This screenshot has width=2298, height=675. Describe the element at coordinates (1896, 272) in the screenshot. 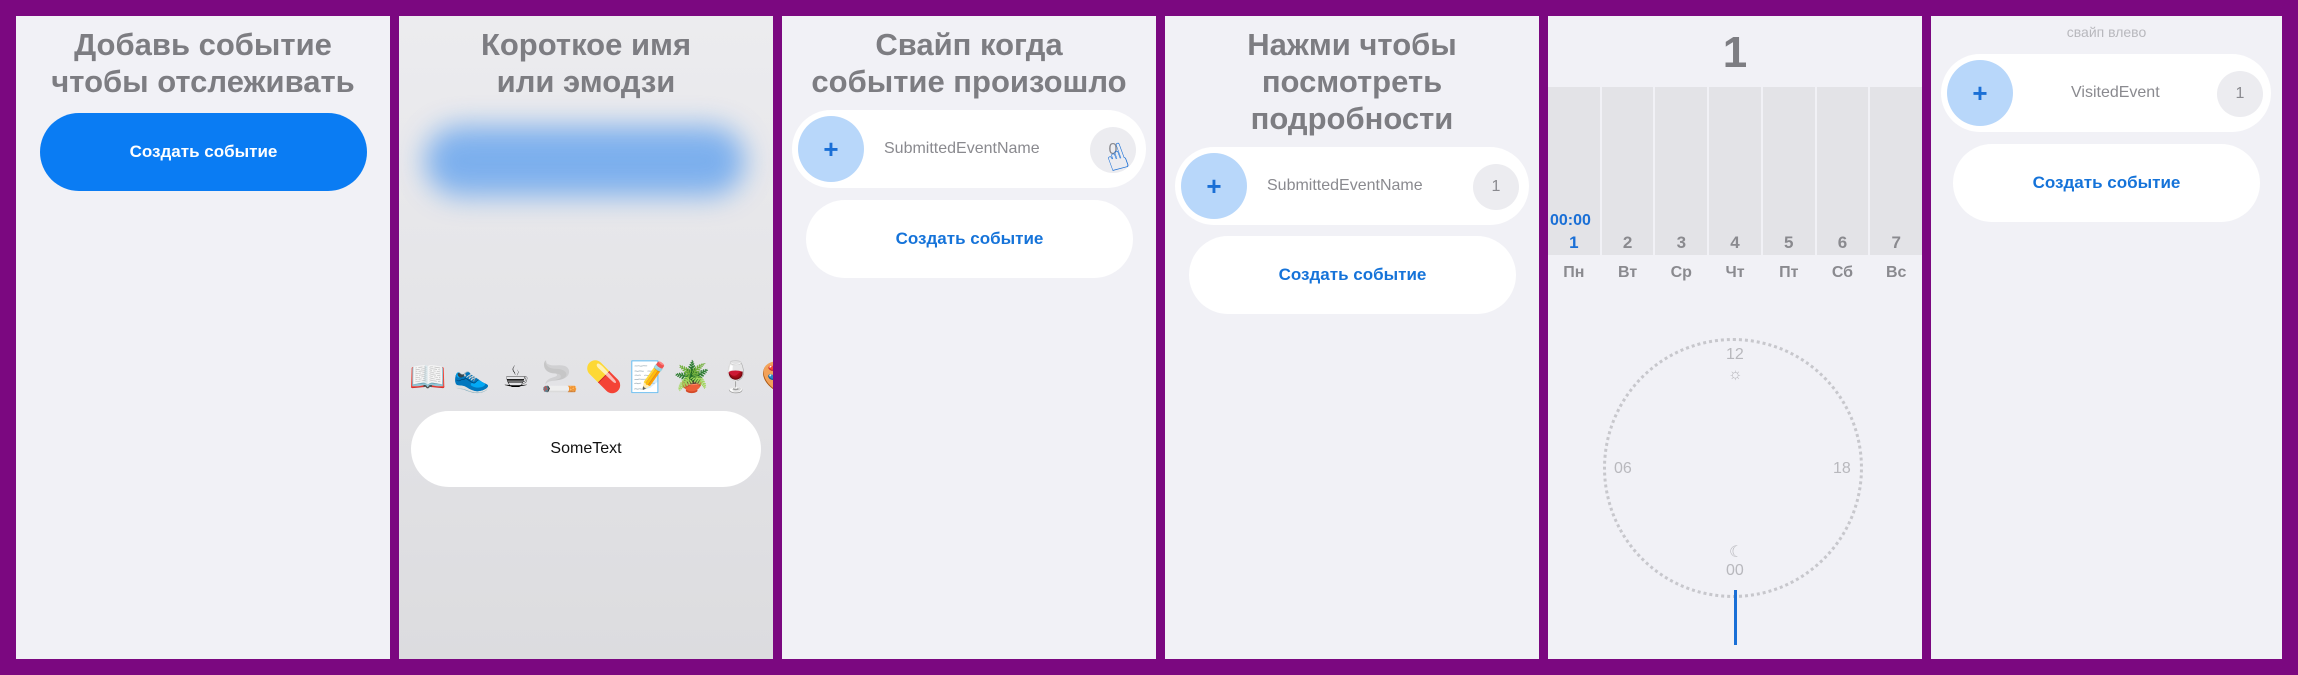

I see `weekday-label: Вс` at that location.